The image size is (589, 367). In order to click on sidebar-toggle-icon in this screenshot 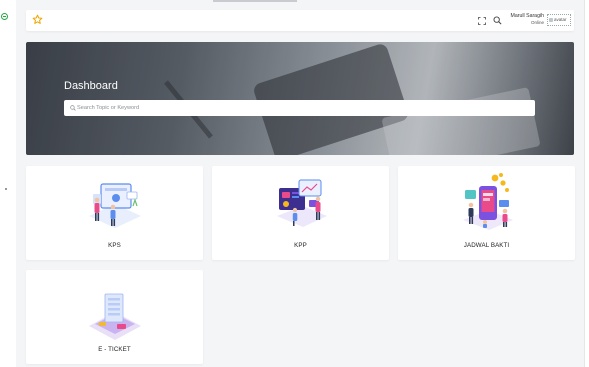, I will do `click(4, 16)`.